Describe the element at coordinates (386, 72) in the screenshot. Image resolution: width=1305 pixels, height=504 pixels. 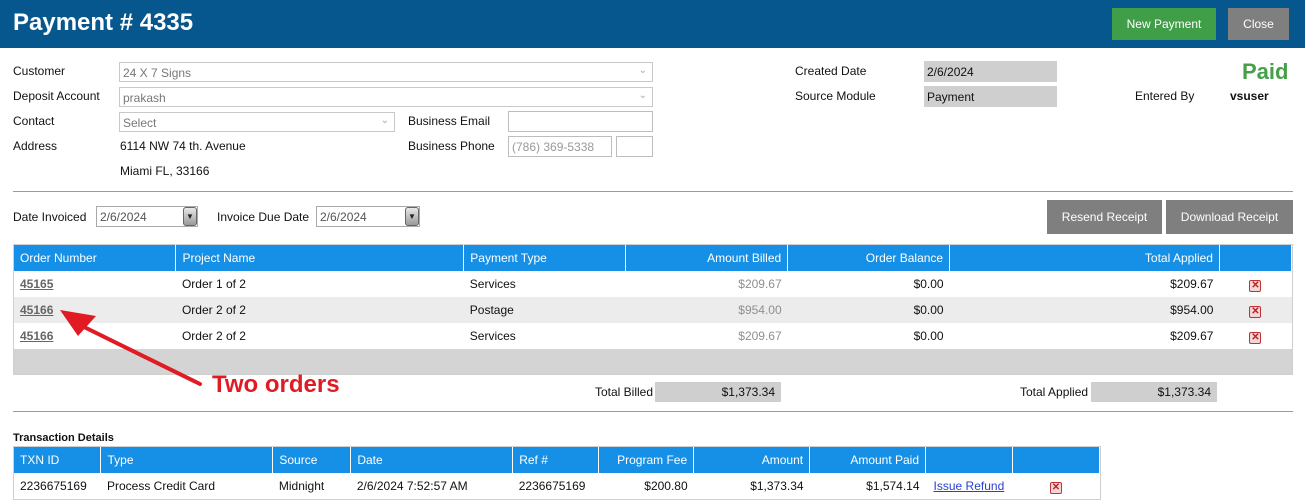
I see `customer-select: 24 X 7 Signs ⌄` at that location.